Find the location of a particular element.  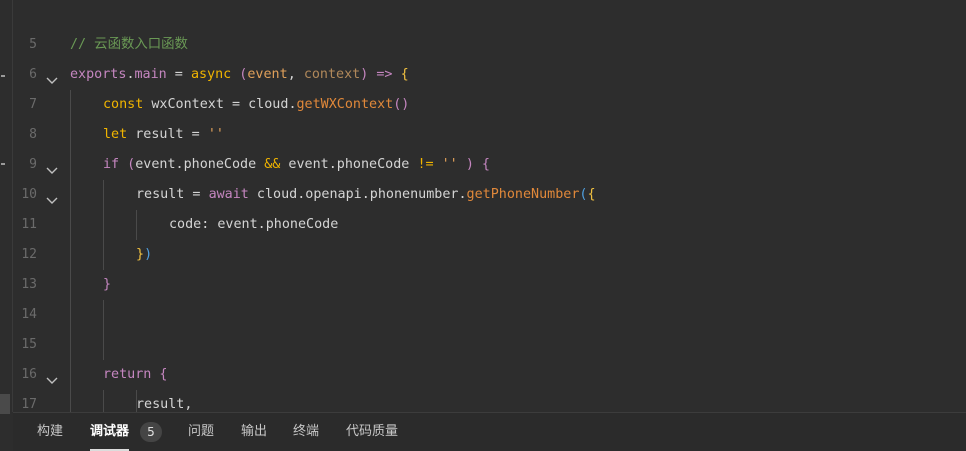

tab-build: 构建 is located at coordinates (50, 432).